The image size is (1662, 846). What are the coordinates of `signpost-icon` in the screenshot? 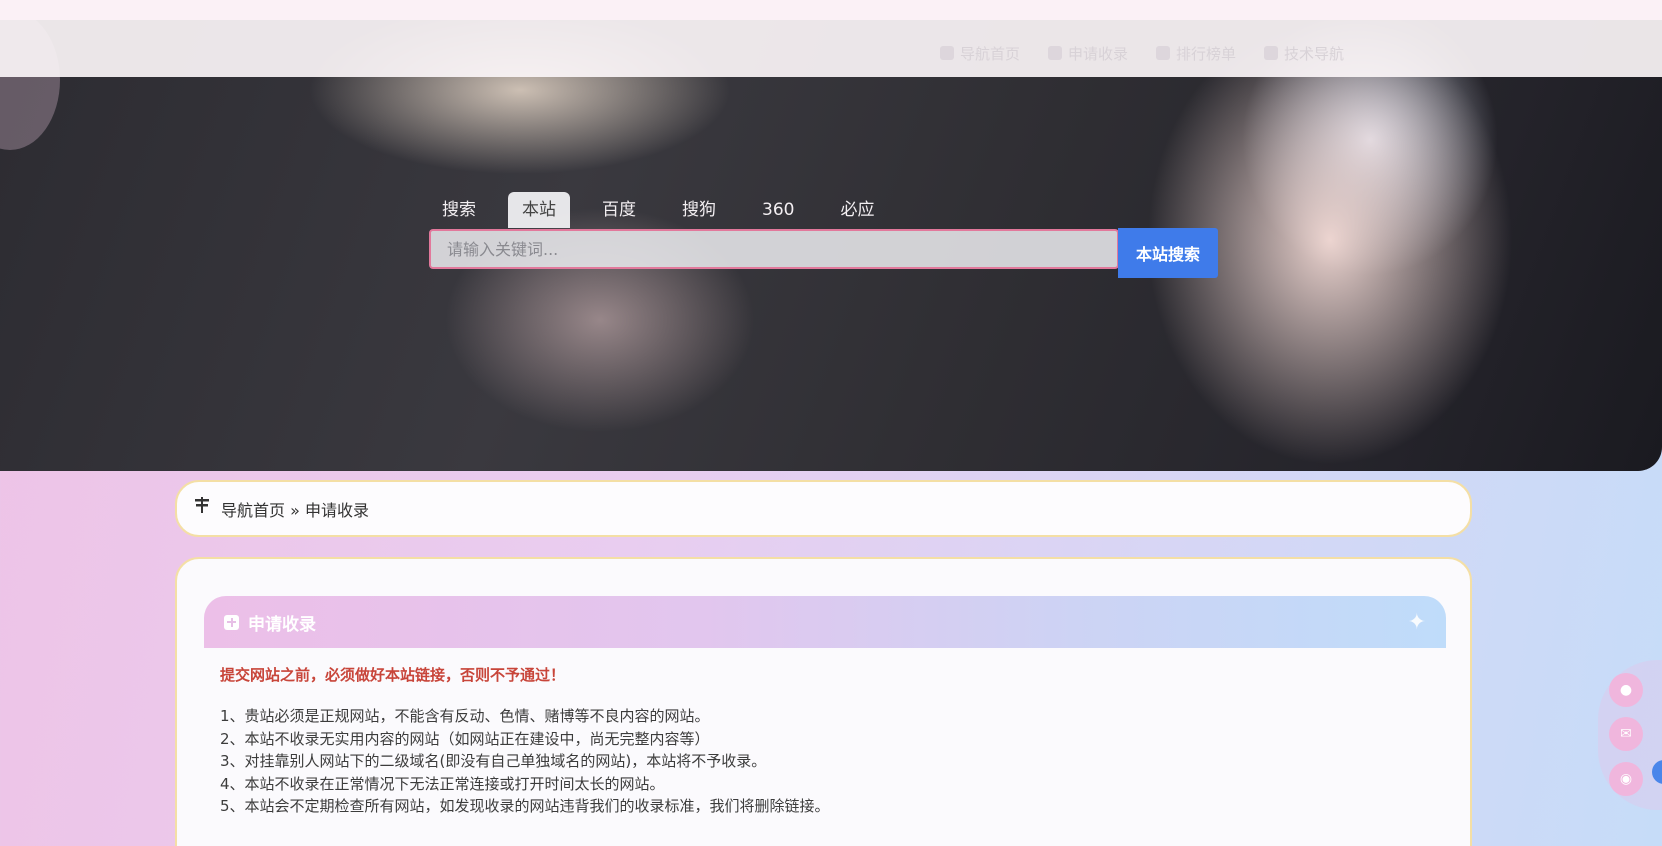 It's located at (202, 504).